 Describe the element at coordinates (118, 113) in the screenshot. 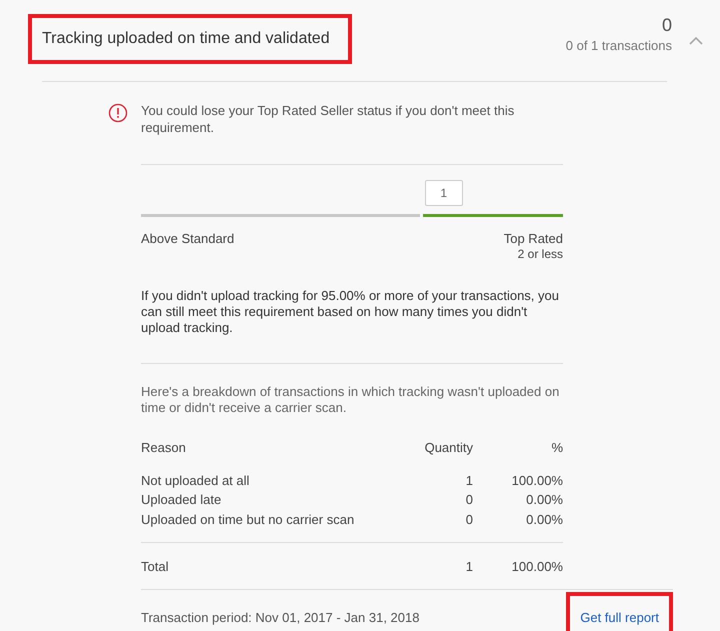

I see `warning-icon` at that location.